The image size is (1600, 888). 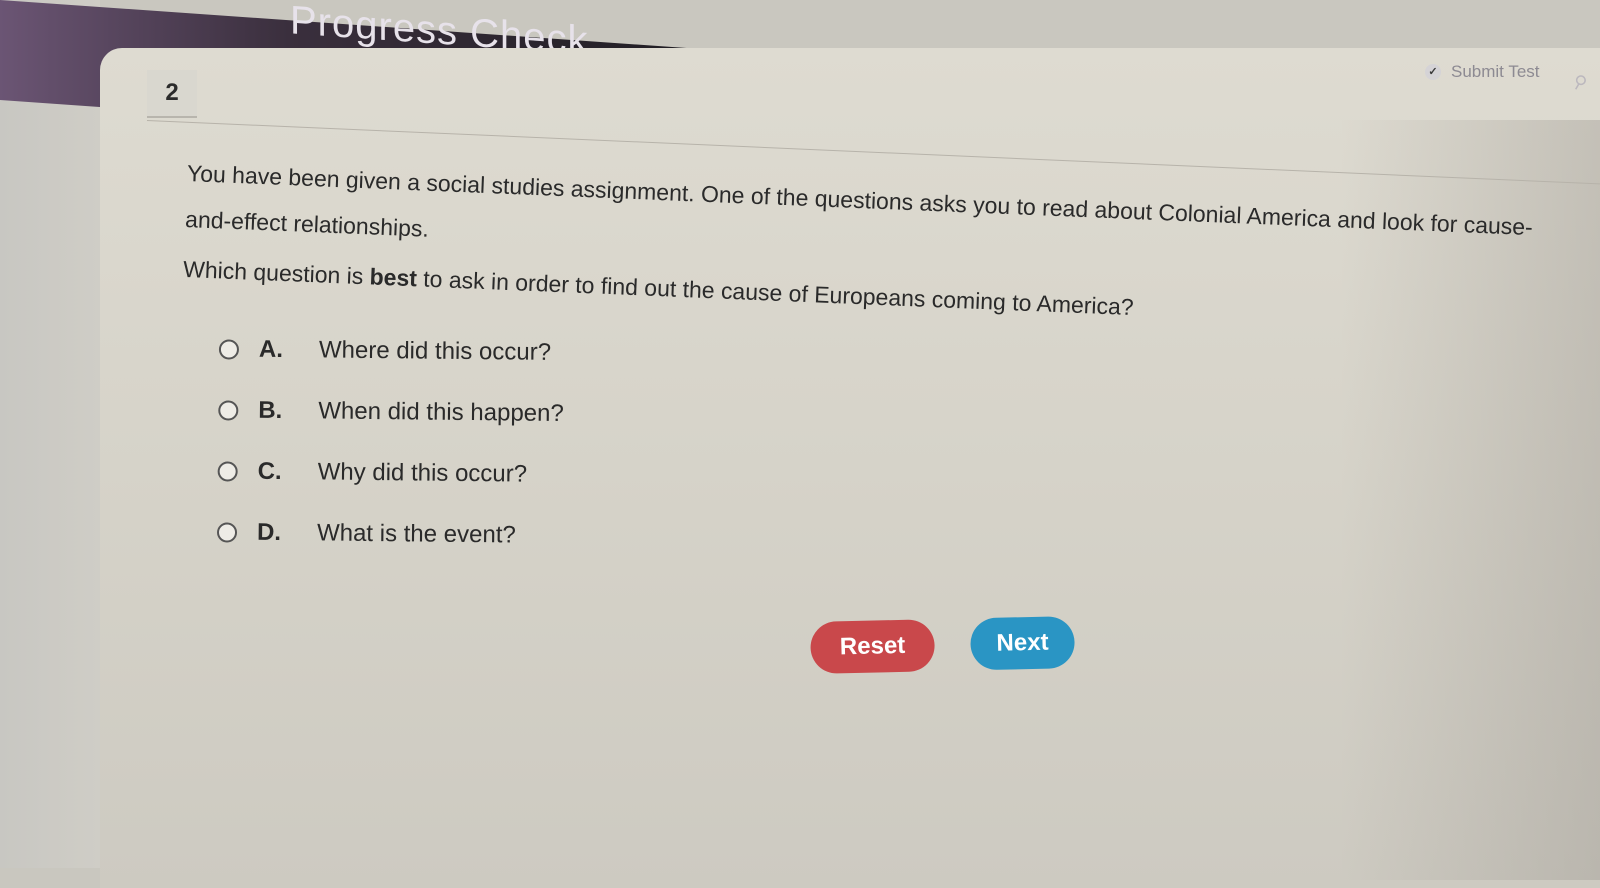 What do you see at coordinates (873, 646) in the screenshot?
I see `reset-button: Reset` at bounding box center [873, 646].